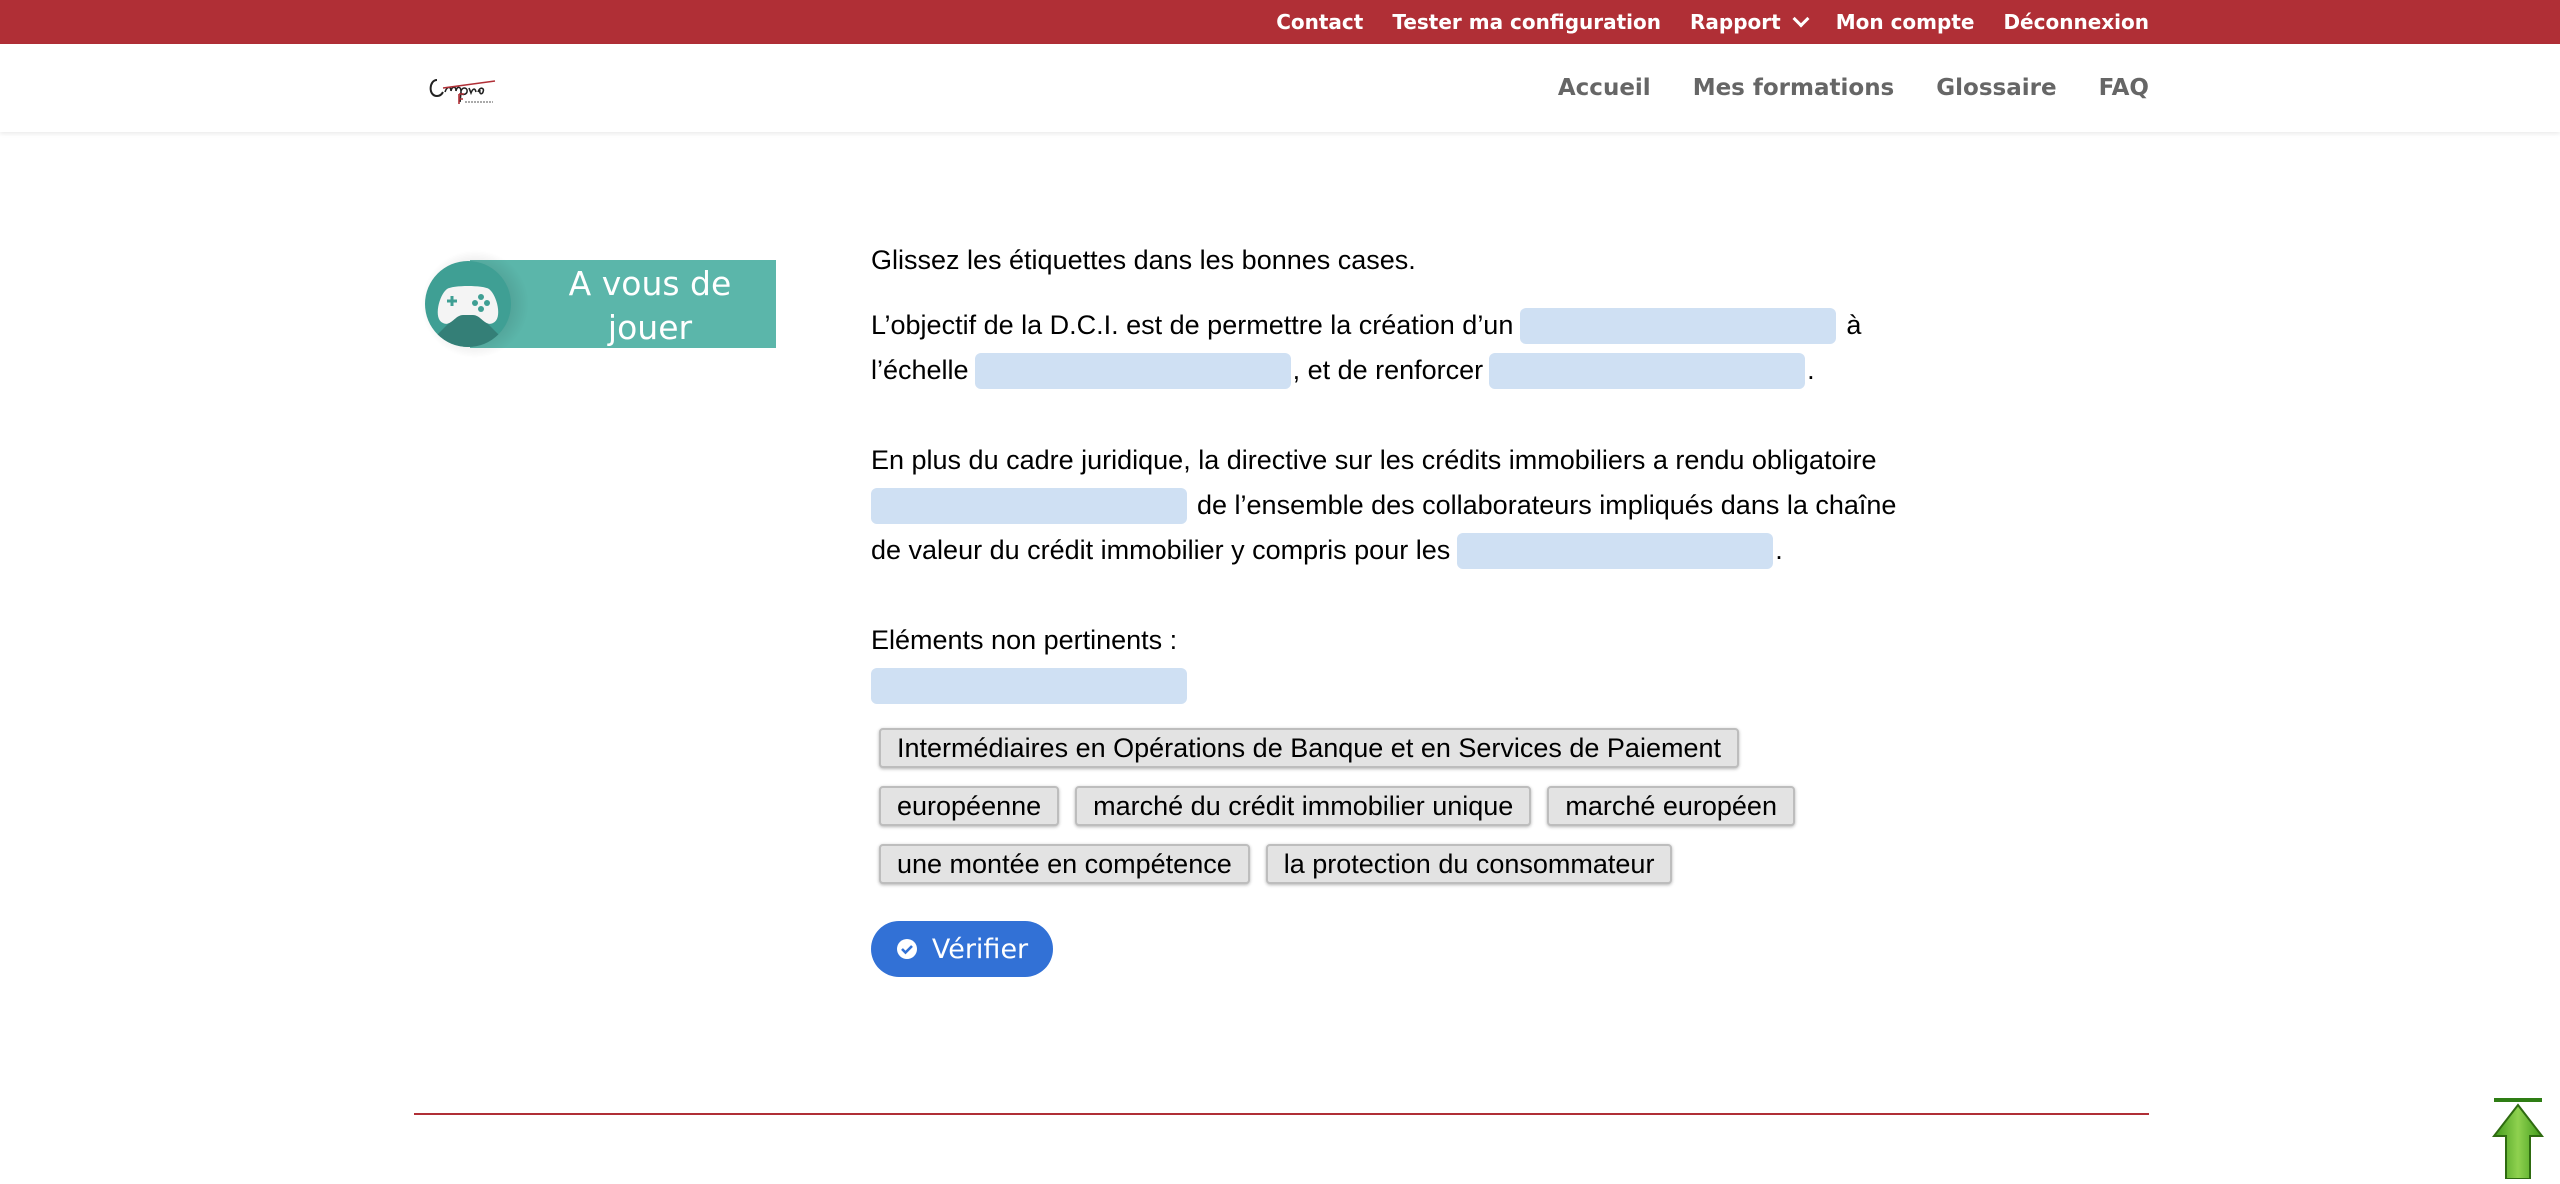 The height and width of the screenshot is (1184, 2560). I want to click on badge-text-line1: A vous de, so click(650, 283).